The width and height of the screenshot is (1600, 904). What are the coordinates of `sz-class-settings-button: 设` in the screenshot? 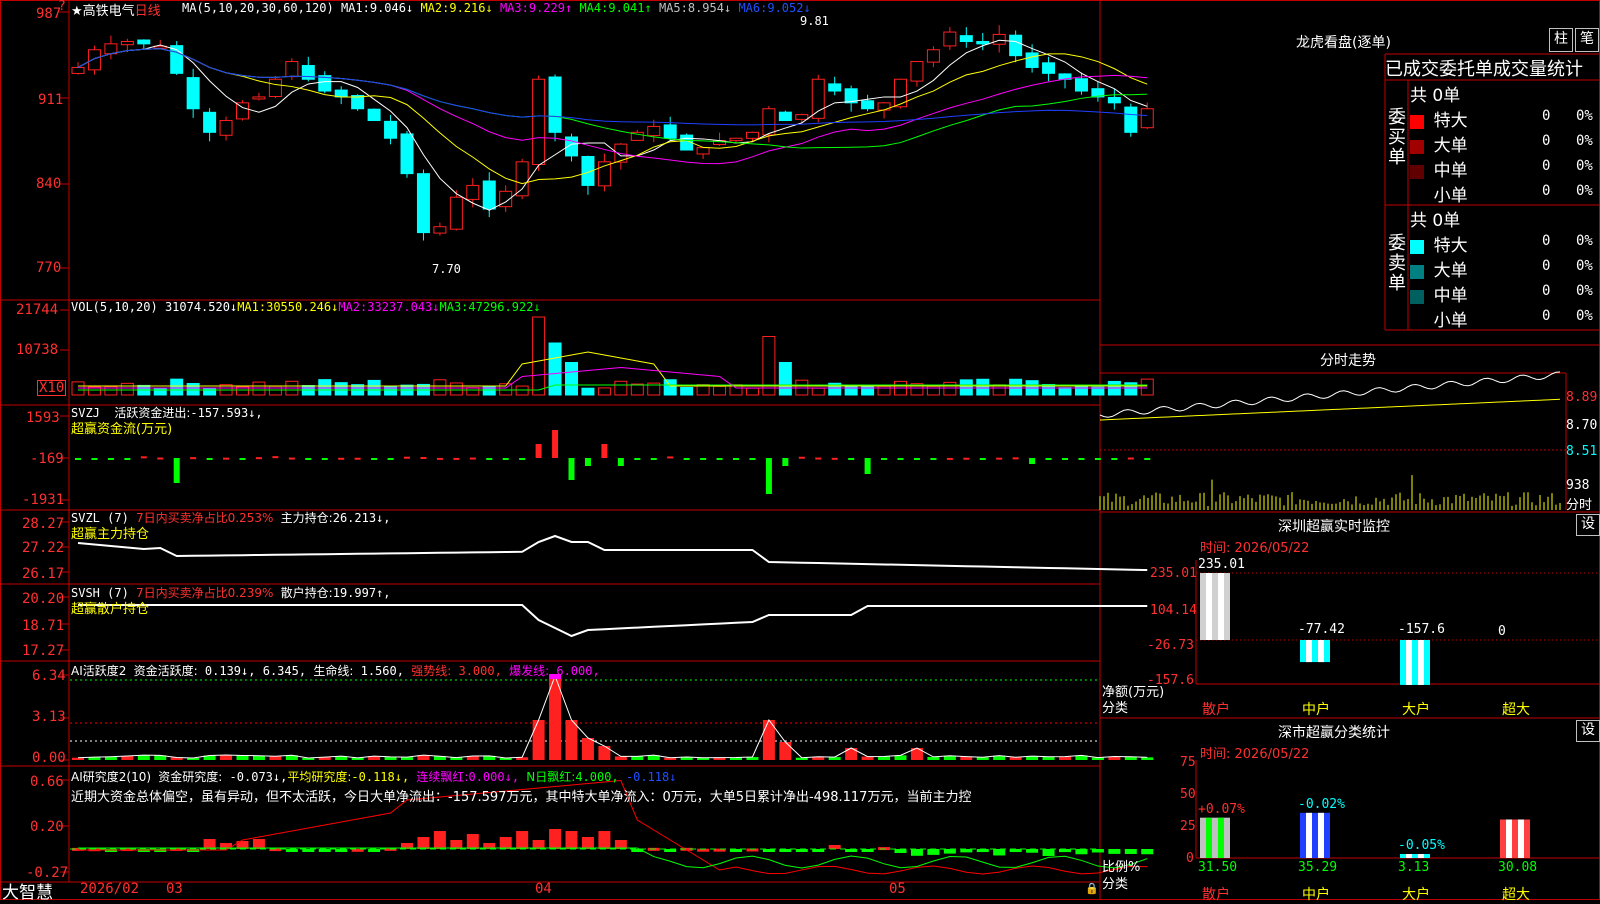 It's located at (1588, 731).